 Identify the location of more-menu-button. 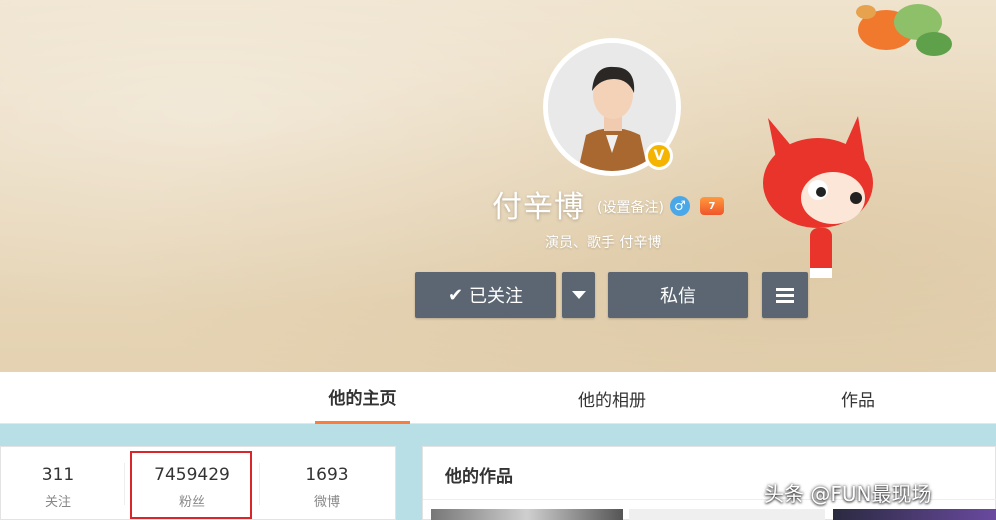
(785, 295).